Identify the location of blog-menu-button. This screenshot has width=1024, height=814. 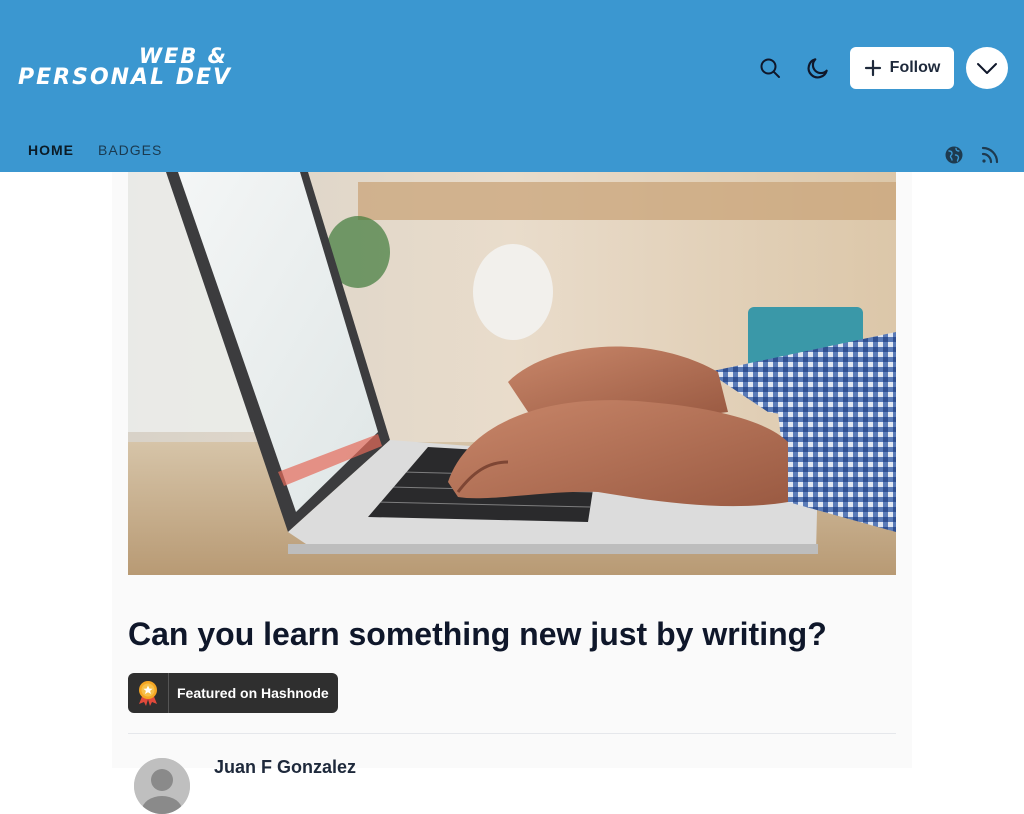
(987, 68).